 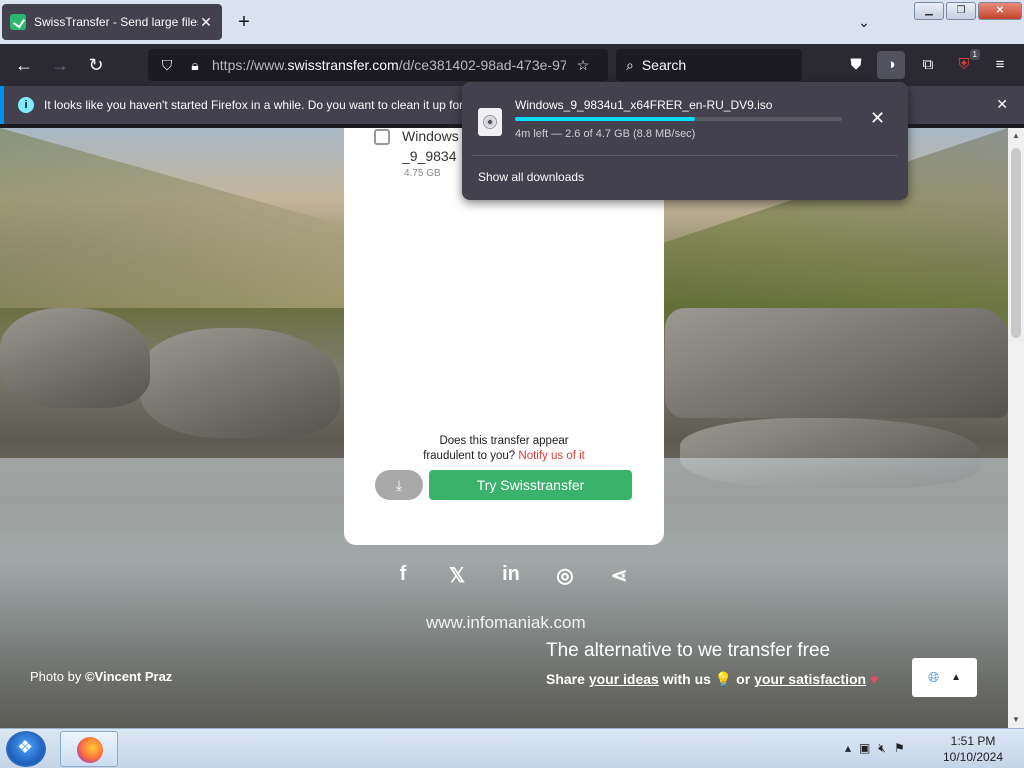 What do you see at coordinates (430, 146) in the screenshot?
I see `file-name: Windows_9_9834u1_x64FRER_en-RU_DV9.iso` at bounding box center [430, 146].